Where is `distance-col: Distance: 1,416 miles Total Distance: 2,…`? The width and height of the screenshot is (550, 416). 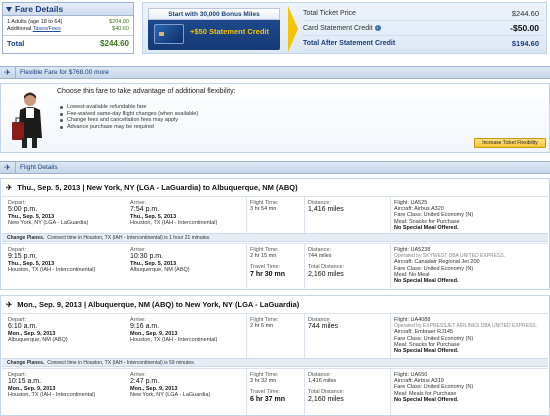
distance-col: Distance: 1,416 miles Total Distance: 2,… is located at coordinates (326, 388).